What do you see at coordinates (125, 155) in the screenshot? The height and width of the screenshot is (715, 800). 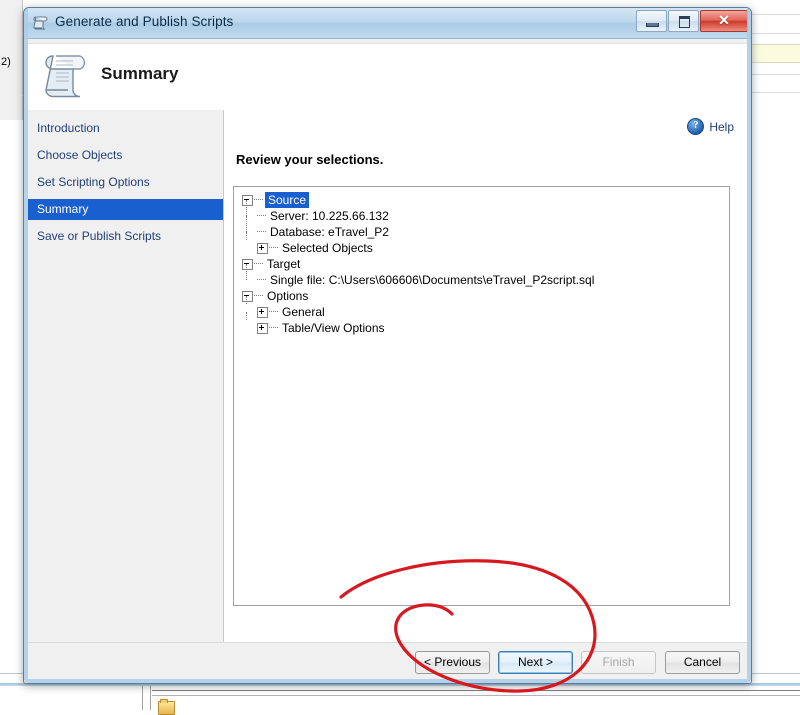 I see `sidebar-item-choose-objects: Choose Objects` at bounding box center [125, 155].